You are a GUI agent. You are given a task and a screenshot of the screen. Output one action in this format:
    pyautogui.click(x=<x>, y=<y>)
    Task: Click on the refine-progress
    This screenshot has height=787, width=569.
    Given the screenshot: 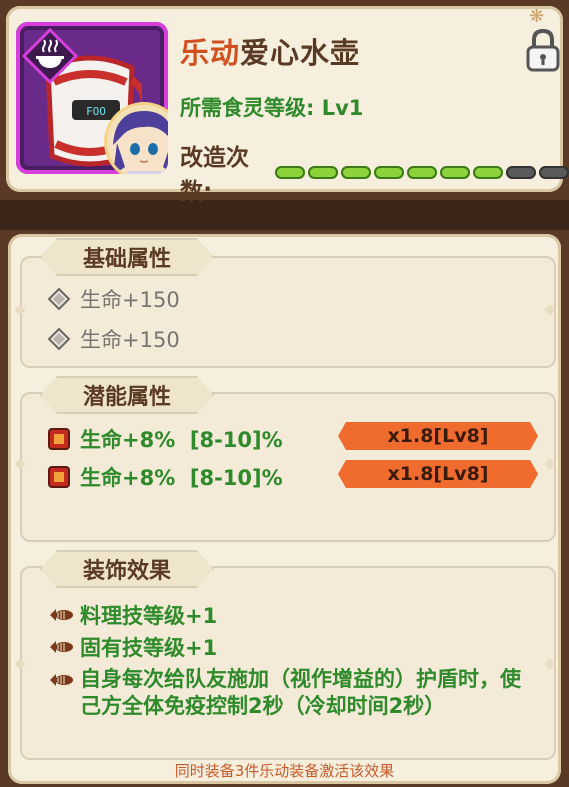 What is the action you would take?
    pyautogui.click(x=422, y=172)
    